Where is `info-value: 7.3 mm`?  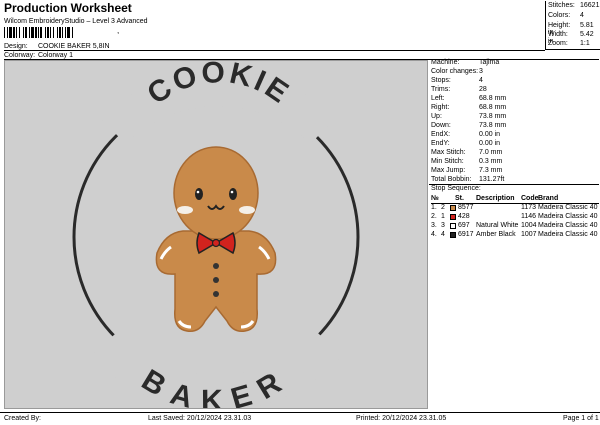 info-value: 7.3 mm is located at coordinates (491, 170).